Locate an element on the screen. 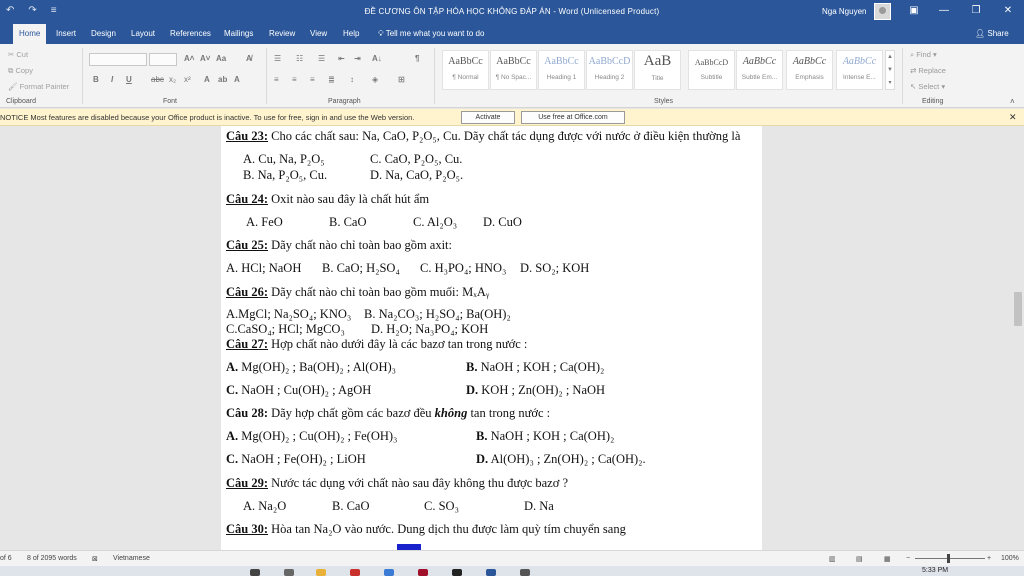 The height and width of the screenshot is (576, 1024). multilevel-list-icon: ☰ is located at coordinates (321, 58).